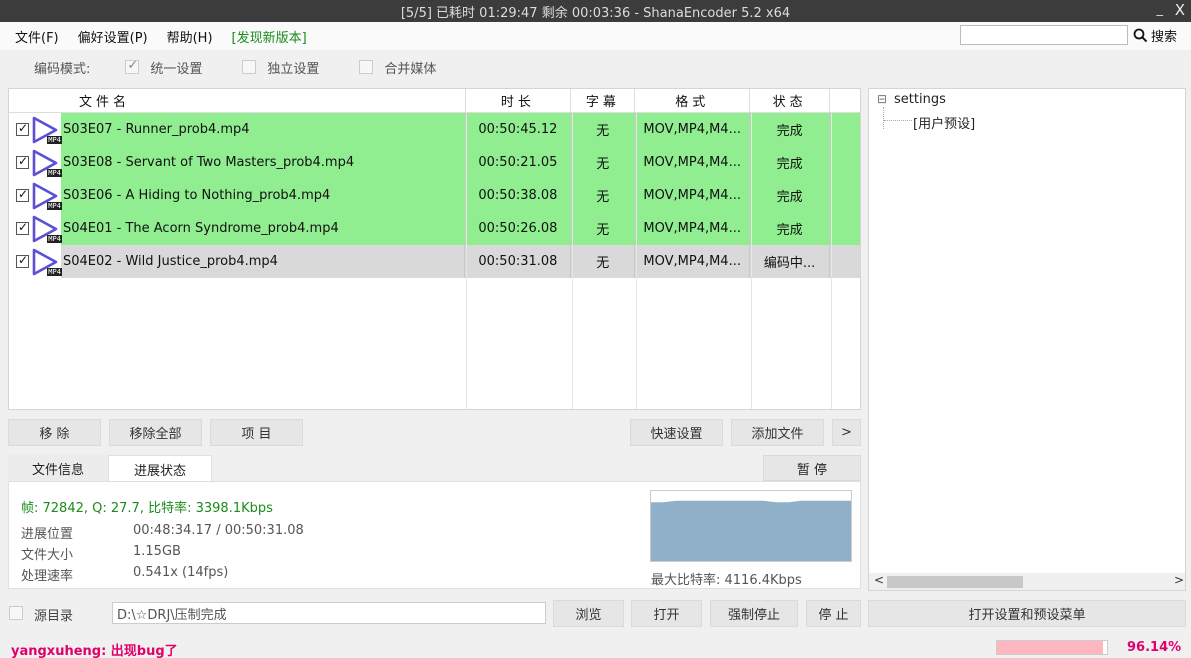 This screenshot has width=1191, height=658. I want to click on row-duration: 00:50:21.05, so click(518, 162).